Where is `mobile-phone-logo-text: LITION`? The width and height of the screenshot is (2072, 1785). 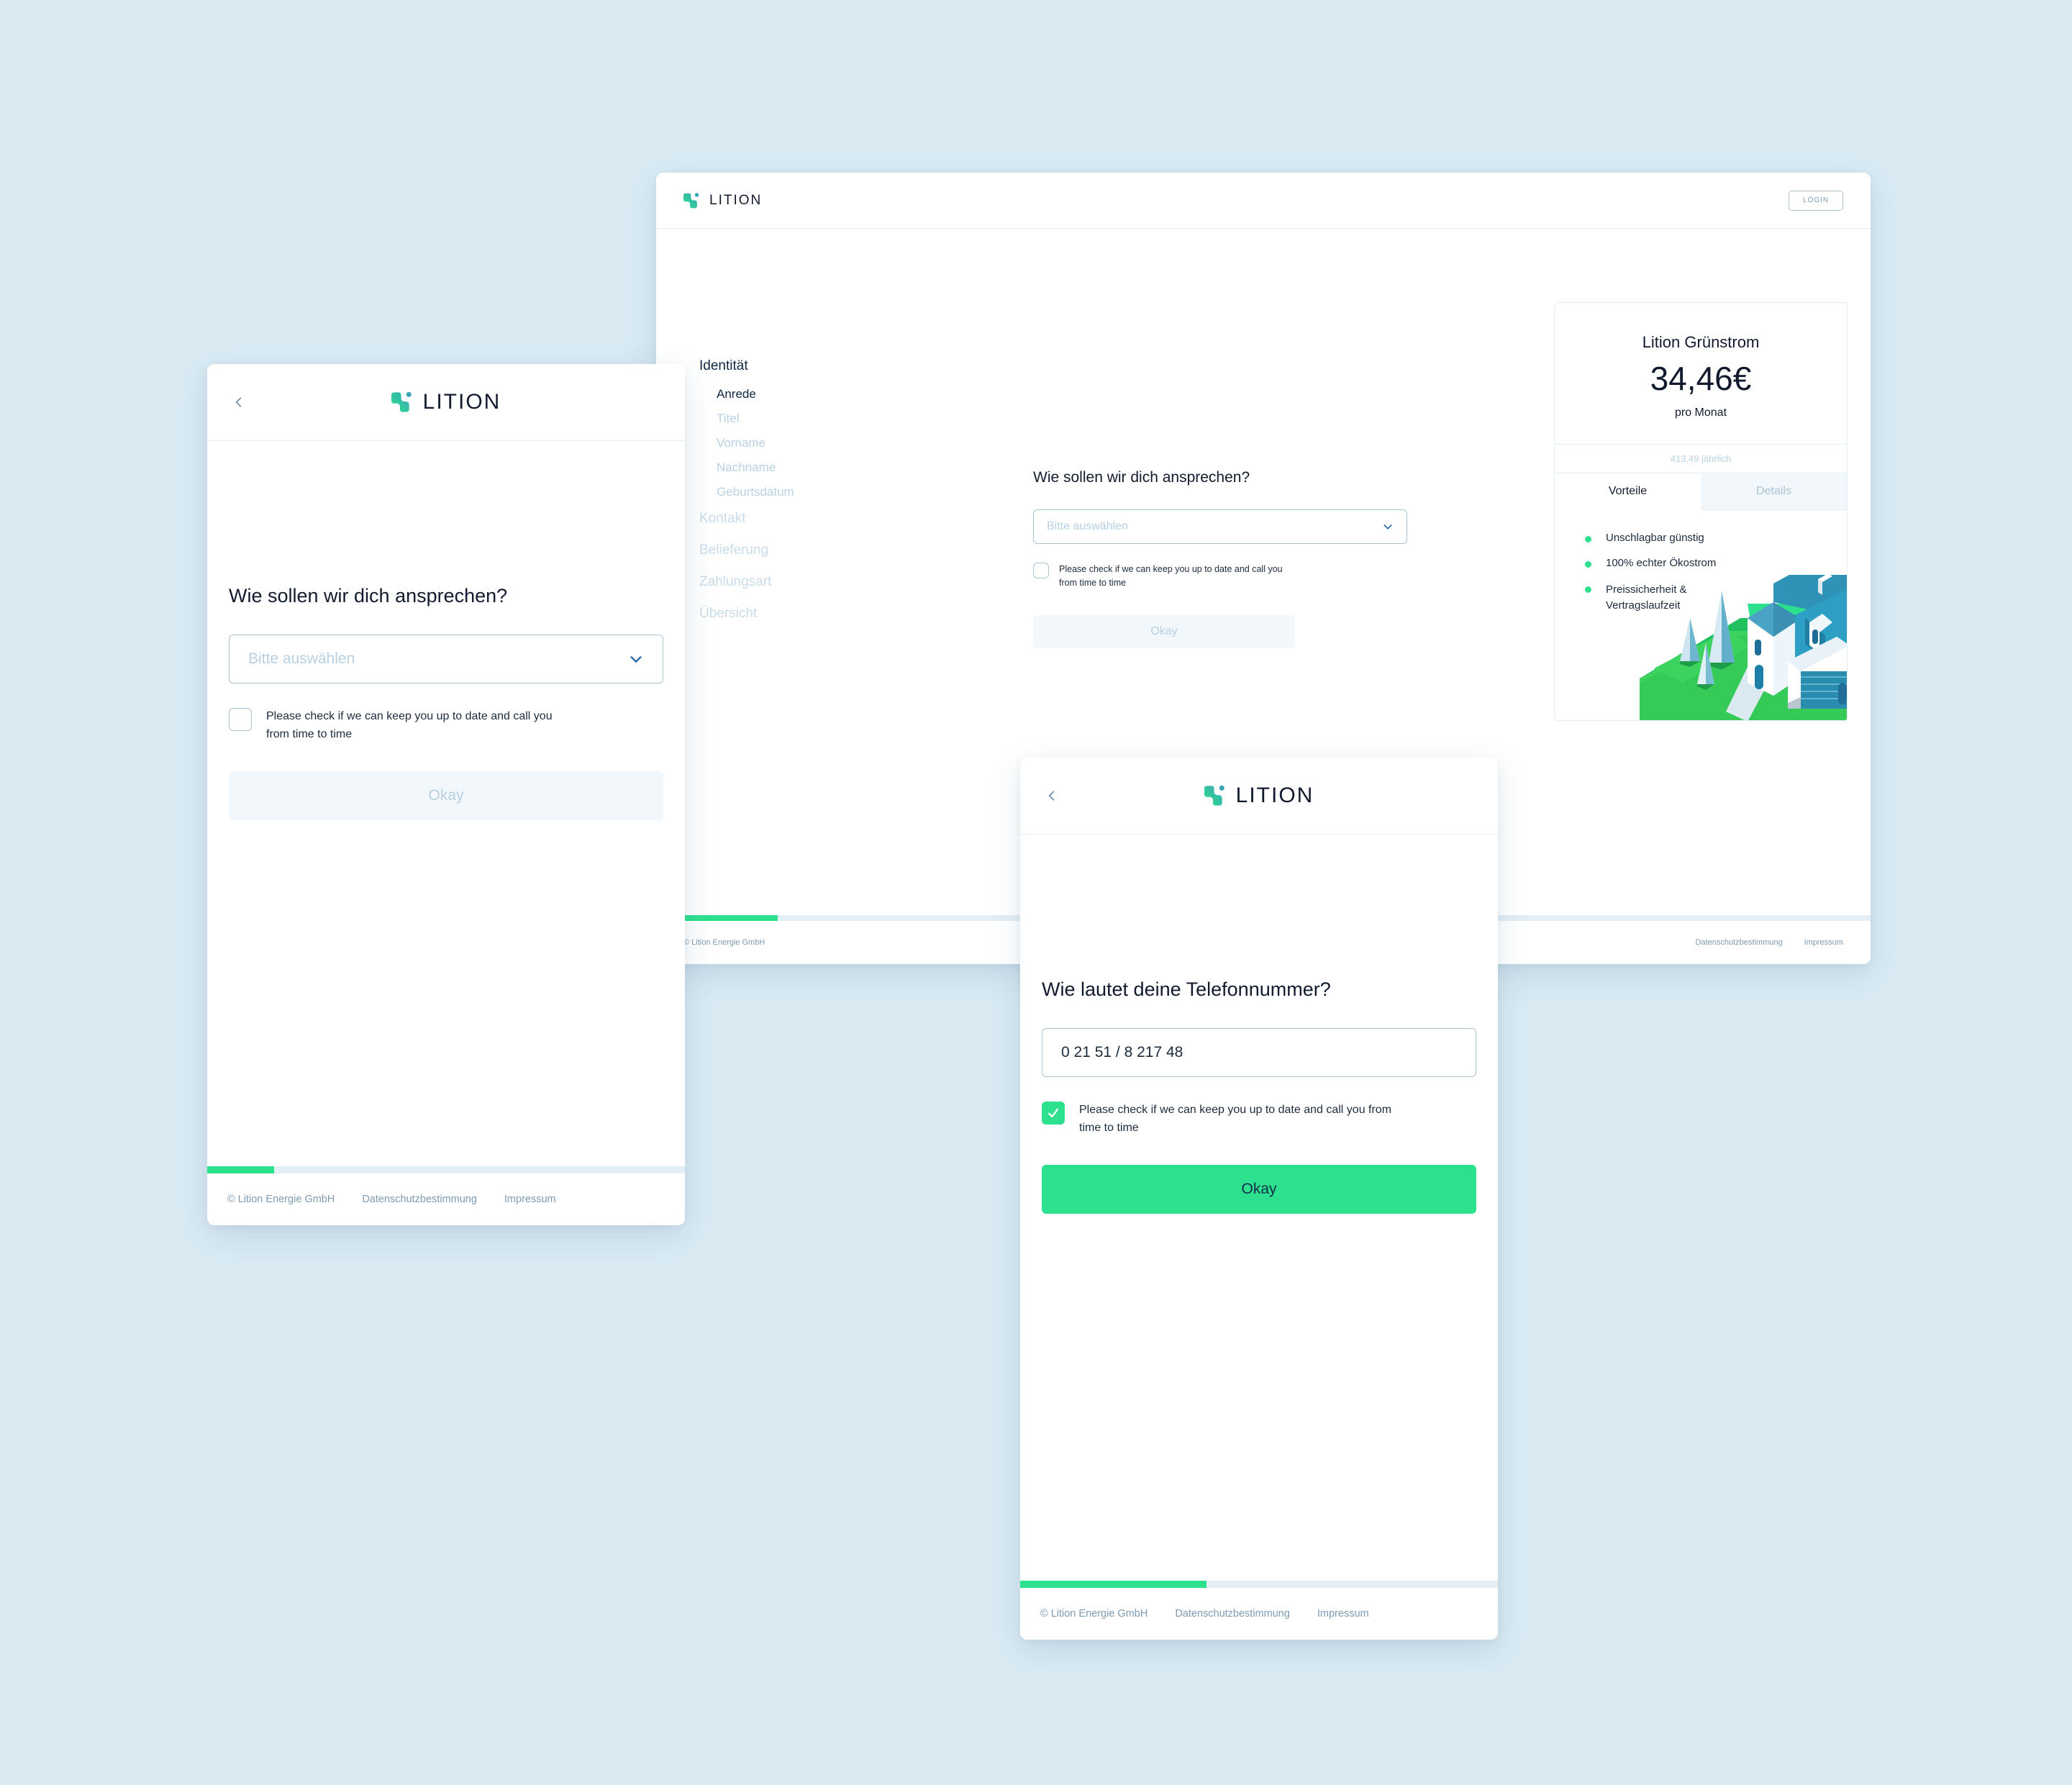
mobile-phone-logo-text: LITION is located at coordinates (1274, 795).